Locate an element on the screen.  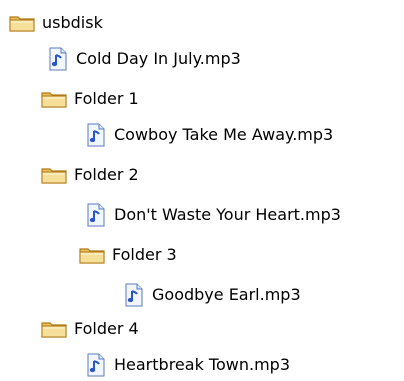
tree-item-label: Folder 1 is located at coordinates (106, 98).